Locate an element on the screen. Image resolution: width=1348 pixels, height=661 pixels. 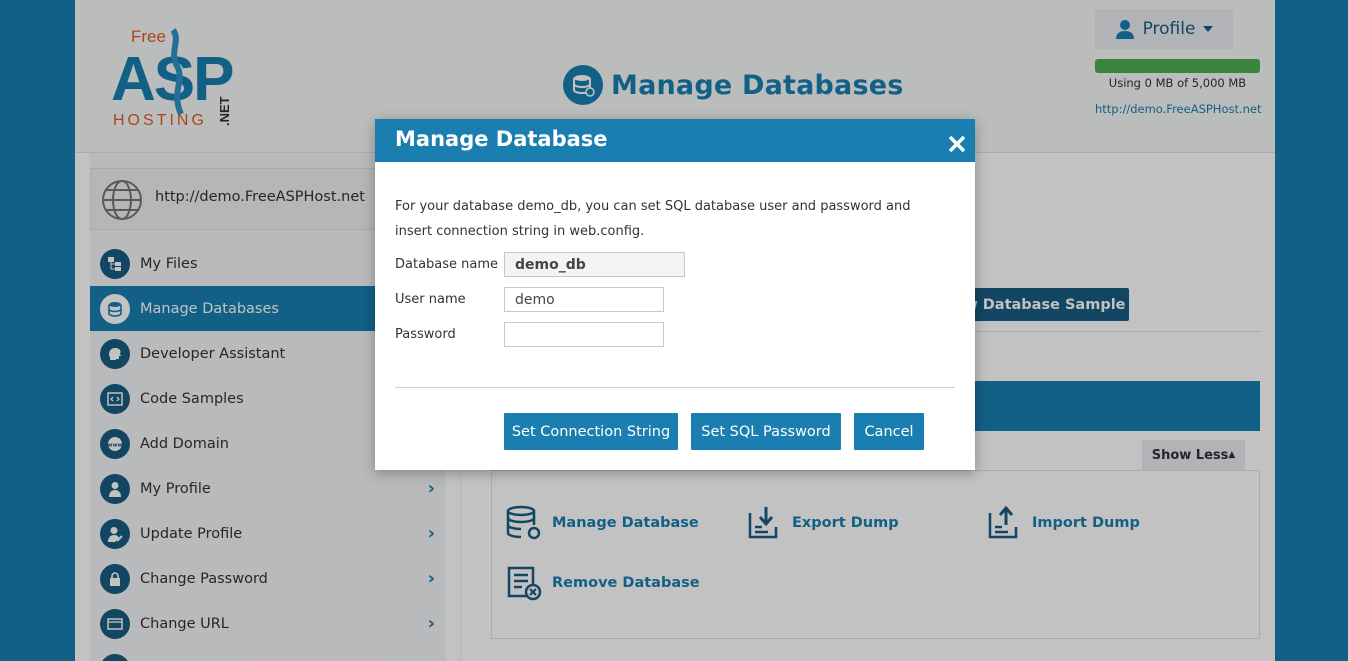
set-connection-string-button: Set Connection String is located at coordinates (591, 431).